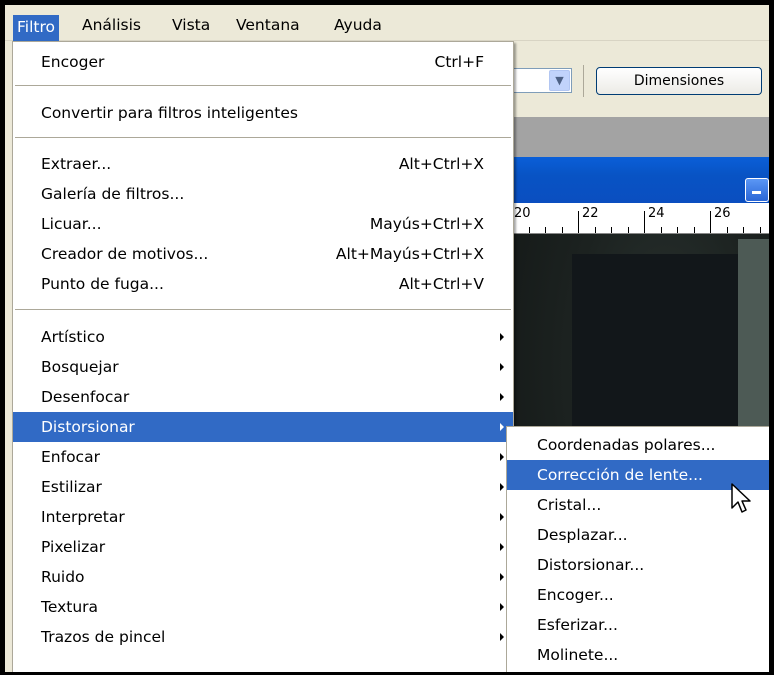 Image resolution: width=774 pixels, height=675 pixels. I want to click on menu-vista: Vista, so click(191, 25).